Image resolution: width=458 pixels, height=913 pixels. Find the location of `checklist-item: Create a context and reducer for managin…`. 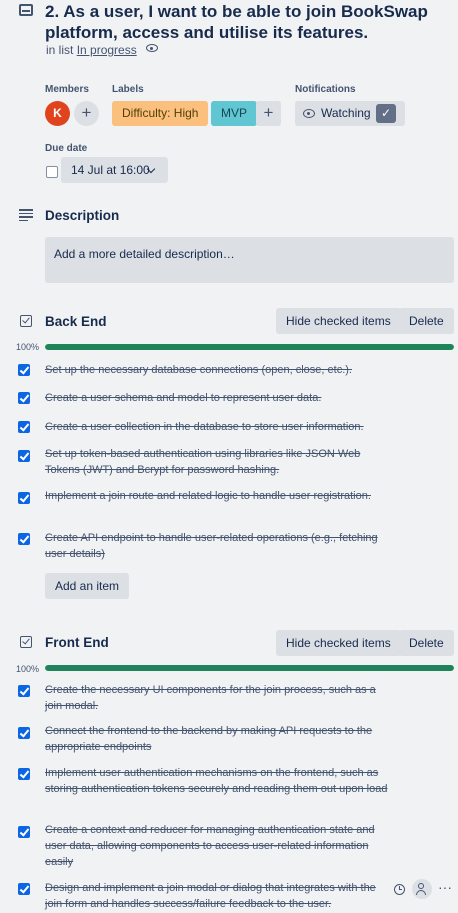

checklist-item: Create a context and reducer for managin… is located at coordinates (217, 846).